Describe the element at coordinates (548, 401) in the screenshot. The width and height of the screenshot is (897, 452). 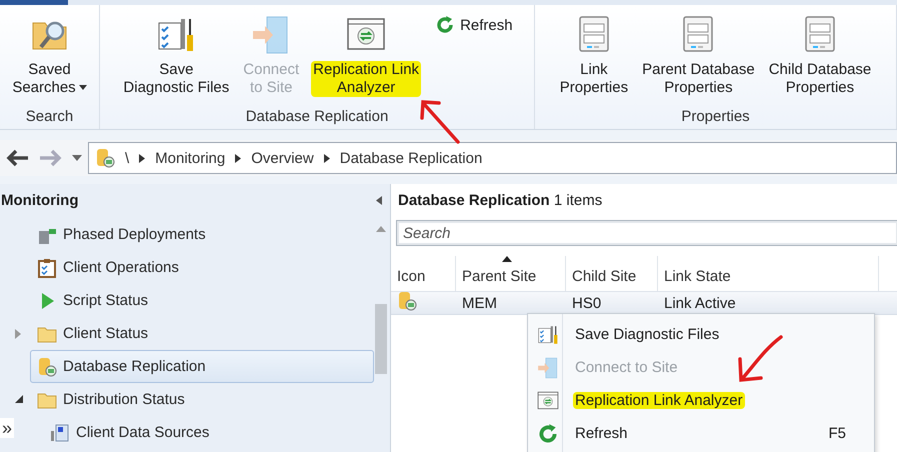
I see `window-sync-icon` at that location.